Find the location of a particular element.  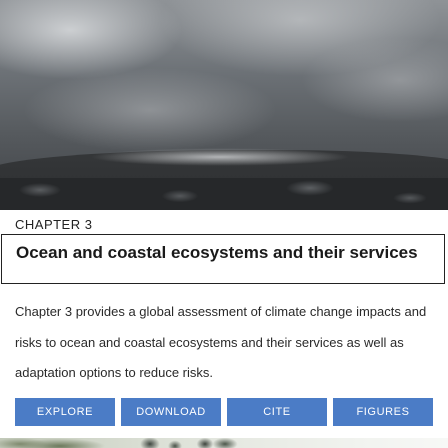

download-button: DOWNLOAD is located at coordinates (171, 412).